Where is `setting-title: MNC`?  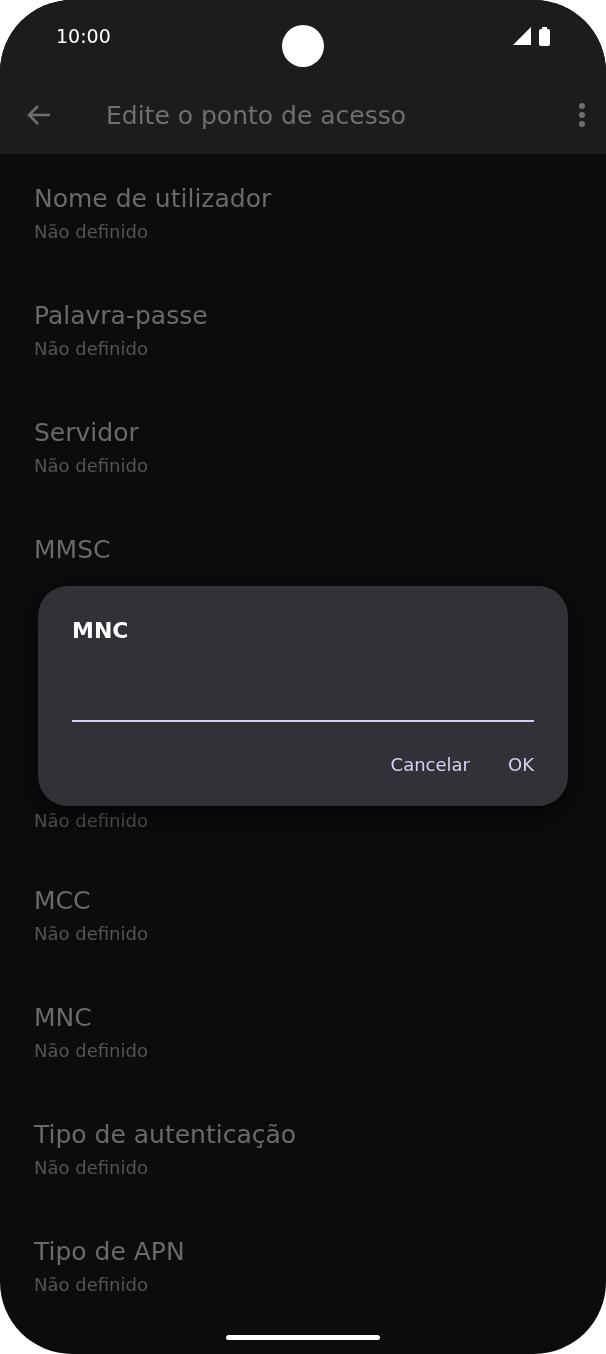
setting-title: MNC is located at coordinates (303, 1018).